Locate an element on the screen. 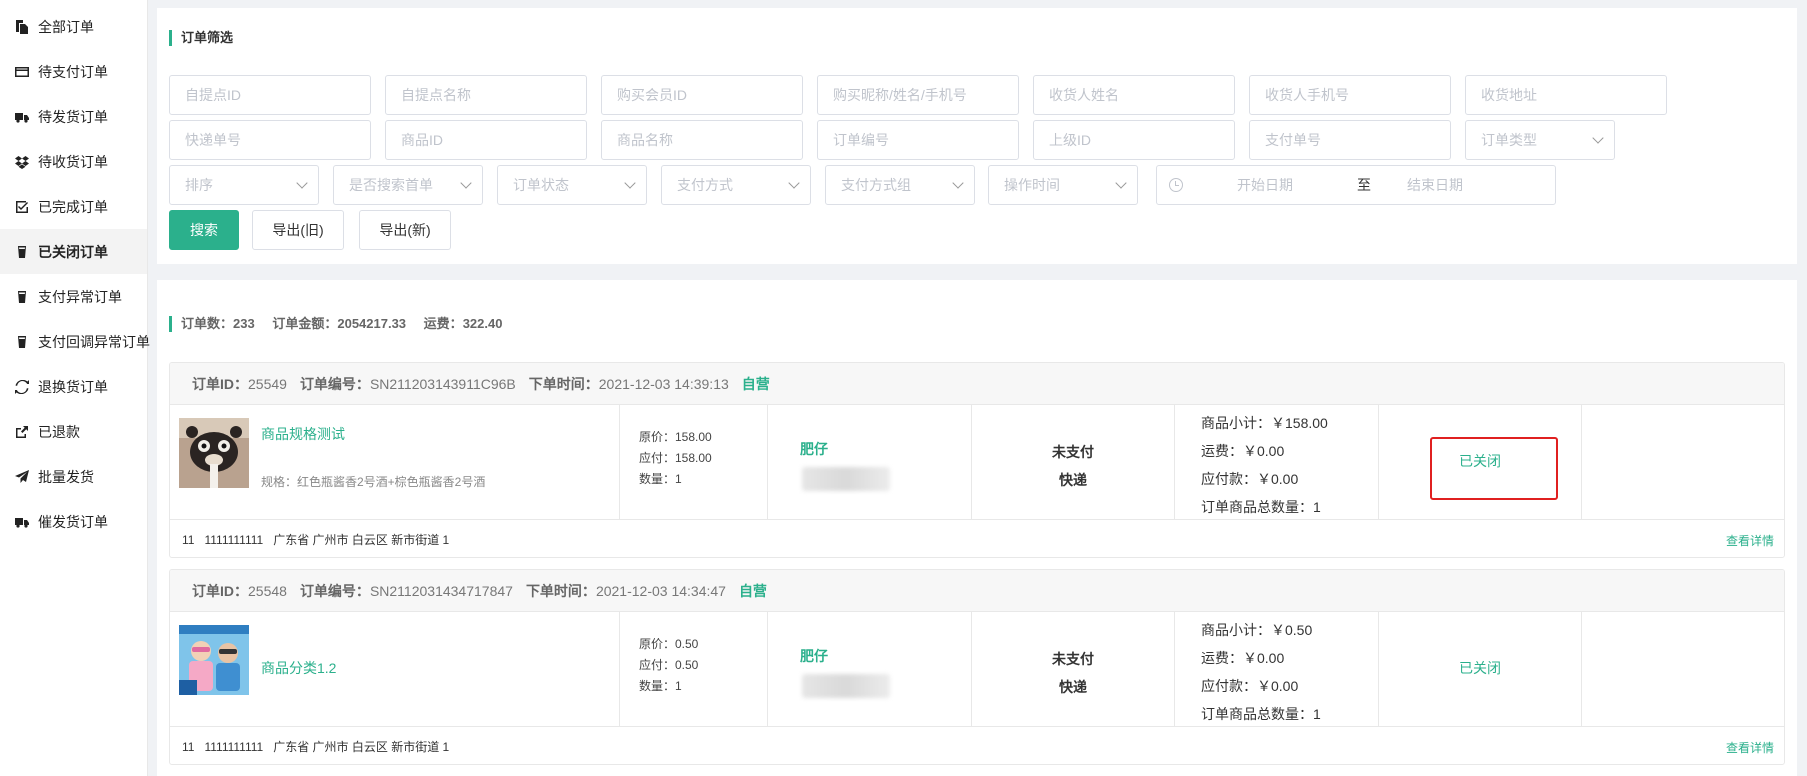 Image resolution: width=1807 pixels, height=776 pixels. export-new-button: 导出(新) is located at coordinates (405, 230).